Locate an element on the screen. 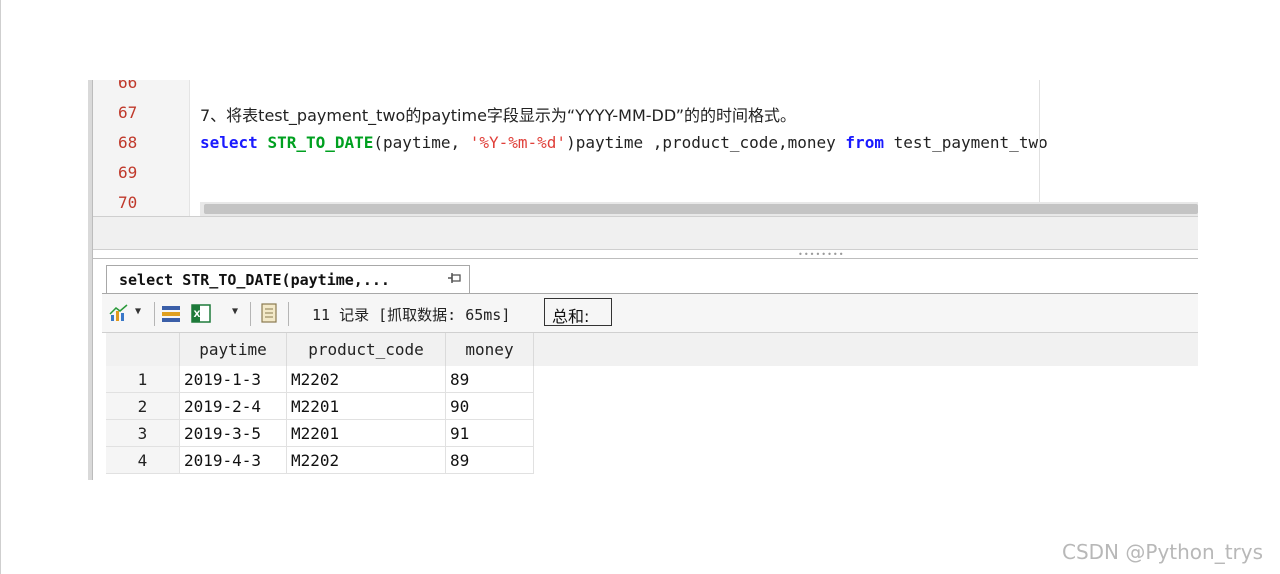 This screenshot has height=574, width=1280. cell-money: 91 is located at coordinates (489, 433).